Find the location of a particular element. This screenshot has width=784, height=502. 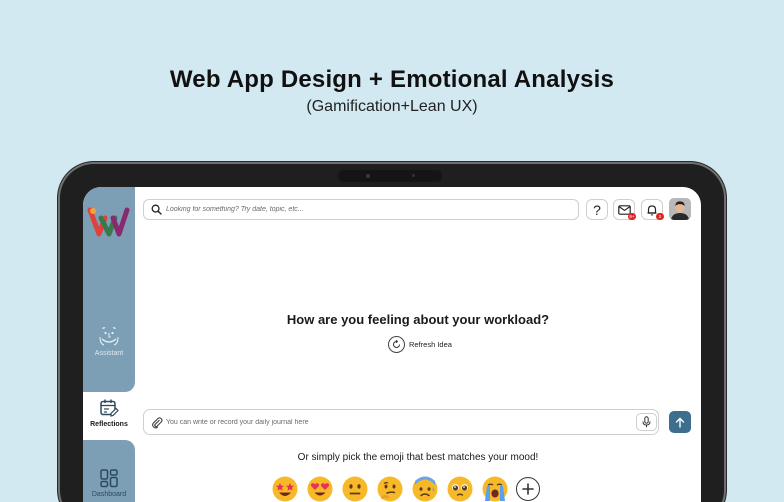

heart-eyes-emoji is located at coordinates (320, 488).